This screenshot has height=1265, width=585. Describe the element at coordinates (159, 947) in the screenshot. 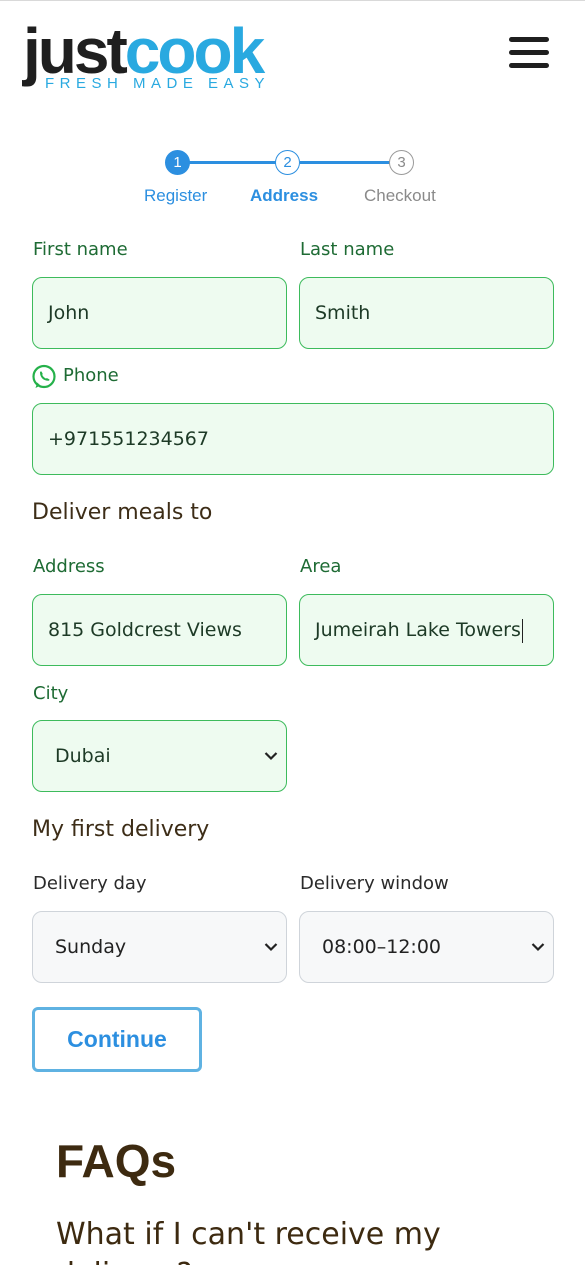

I see `delivery-day-select: Sunday` at that location.